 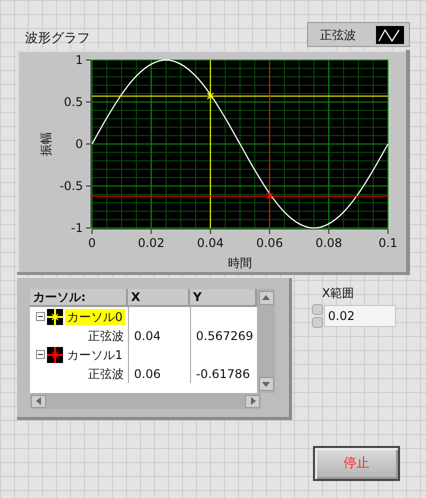 I want to click on table-cell-text: 0.567269, so click(x=225, y=336).